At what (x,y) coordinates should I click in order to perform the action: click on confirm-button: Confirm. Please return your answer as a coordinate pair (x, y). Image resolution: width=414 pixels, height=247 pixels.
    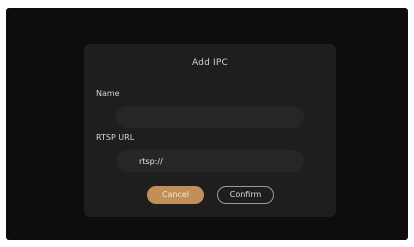
    Looking at the image, I should click on (245, 195).